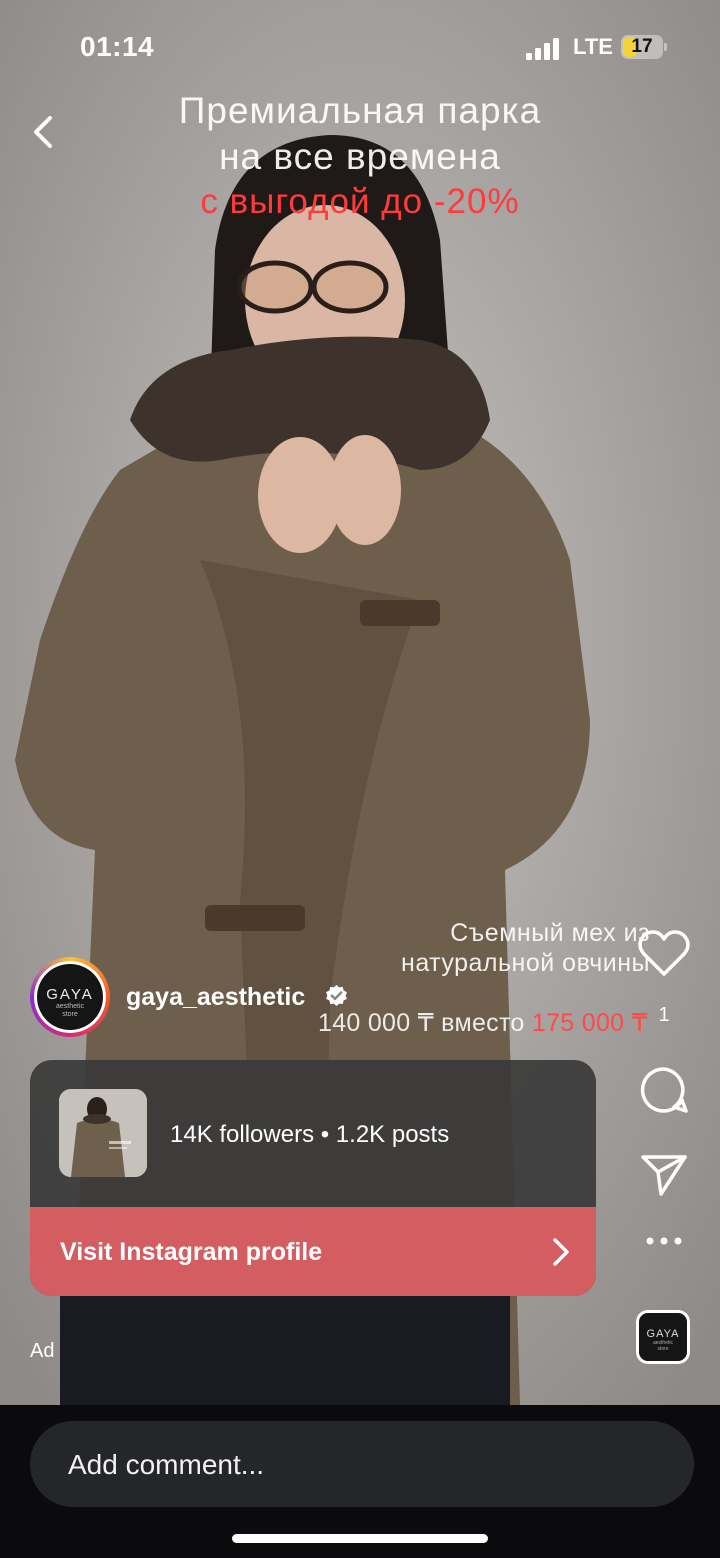  I want to click on comment-icon, so click(664, 1090).